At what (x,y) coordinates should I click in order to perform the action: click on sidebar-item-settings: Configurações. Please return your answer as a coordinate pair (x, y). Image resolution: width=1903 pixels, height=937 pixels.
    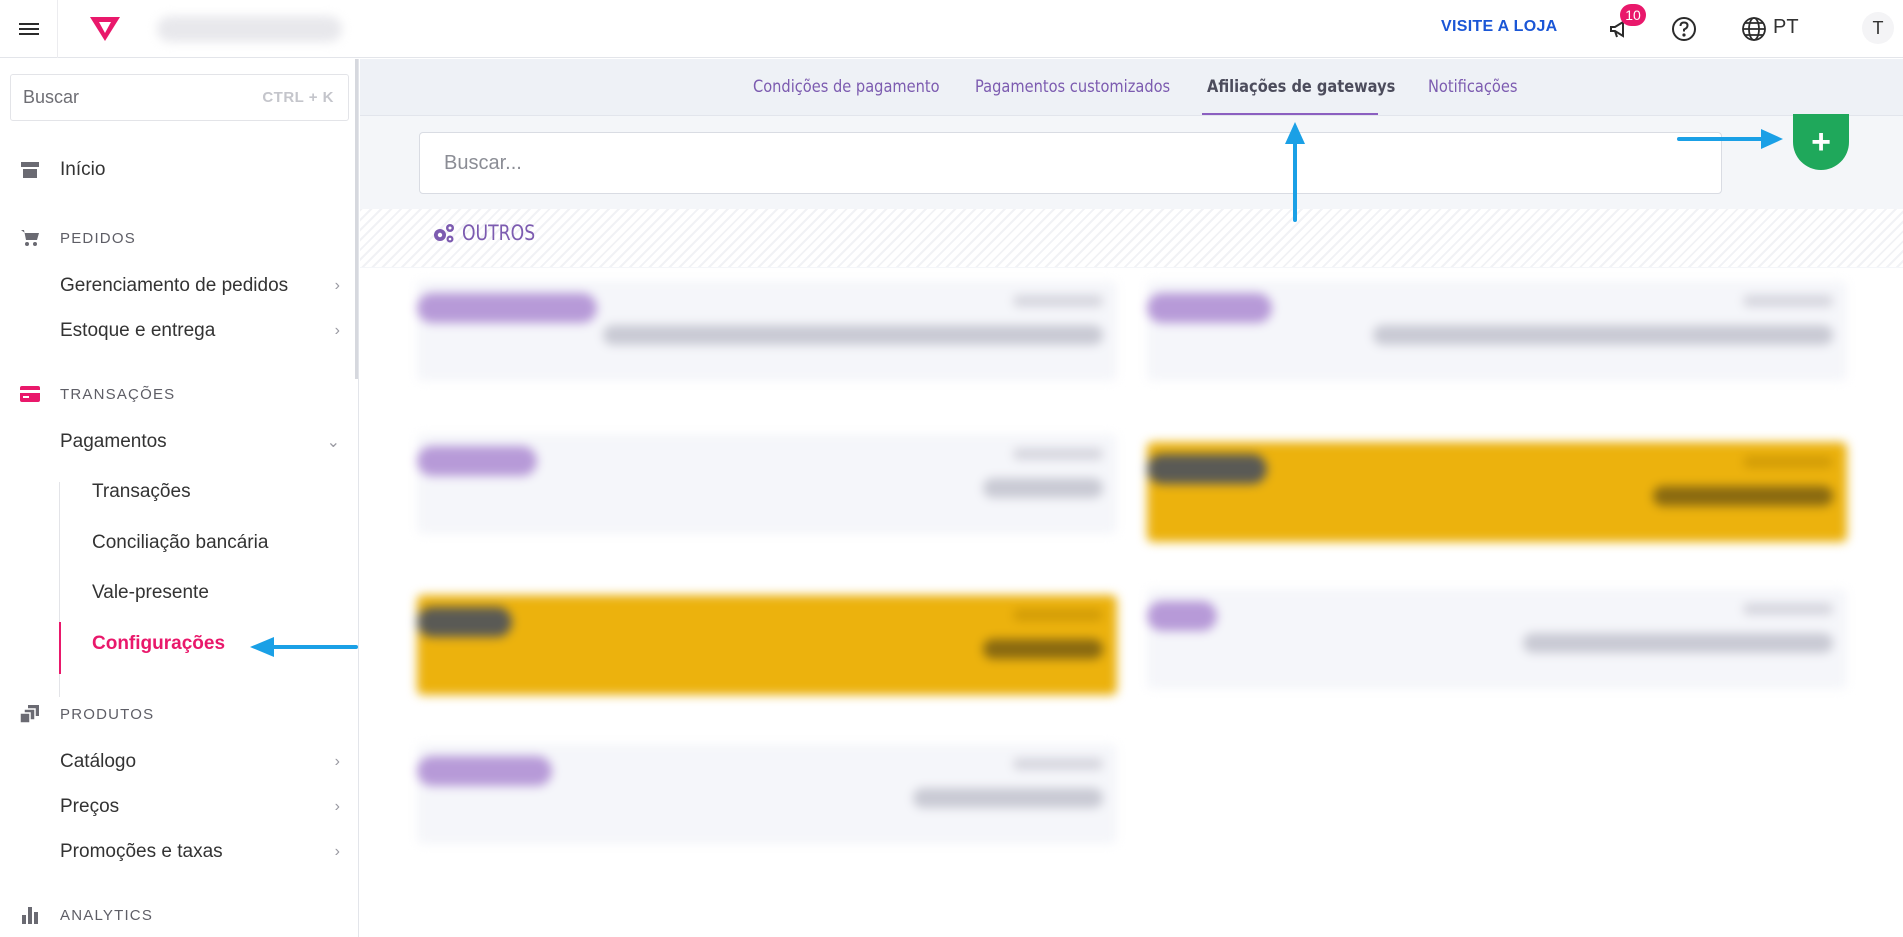
    Looking at the image, I should click on (158, 644).